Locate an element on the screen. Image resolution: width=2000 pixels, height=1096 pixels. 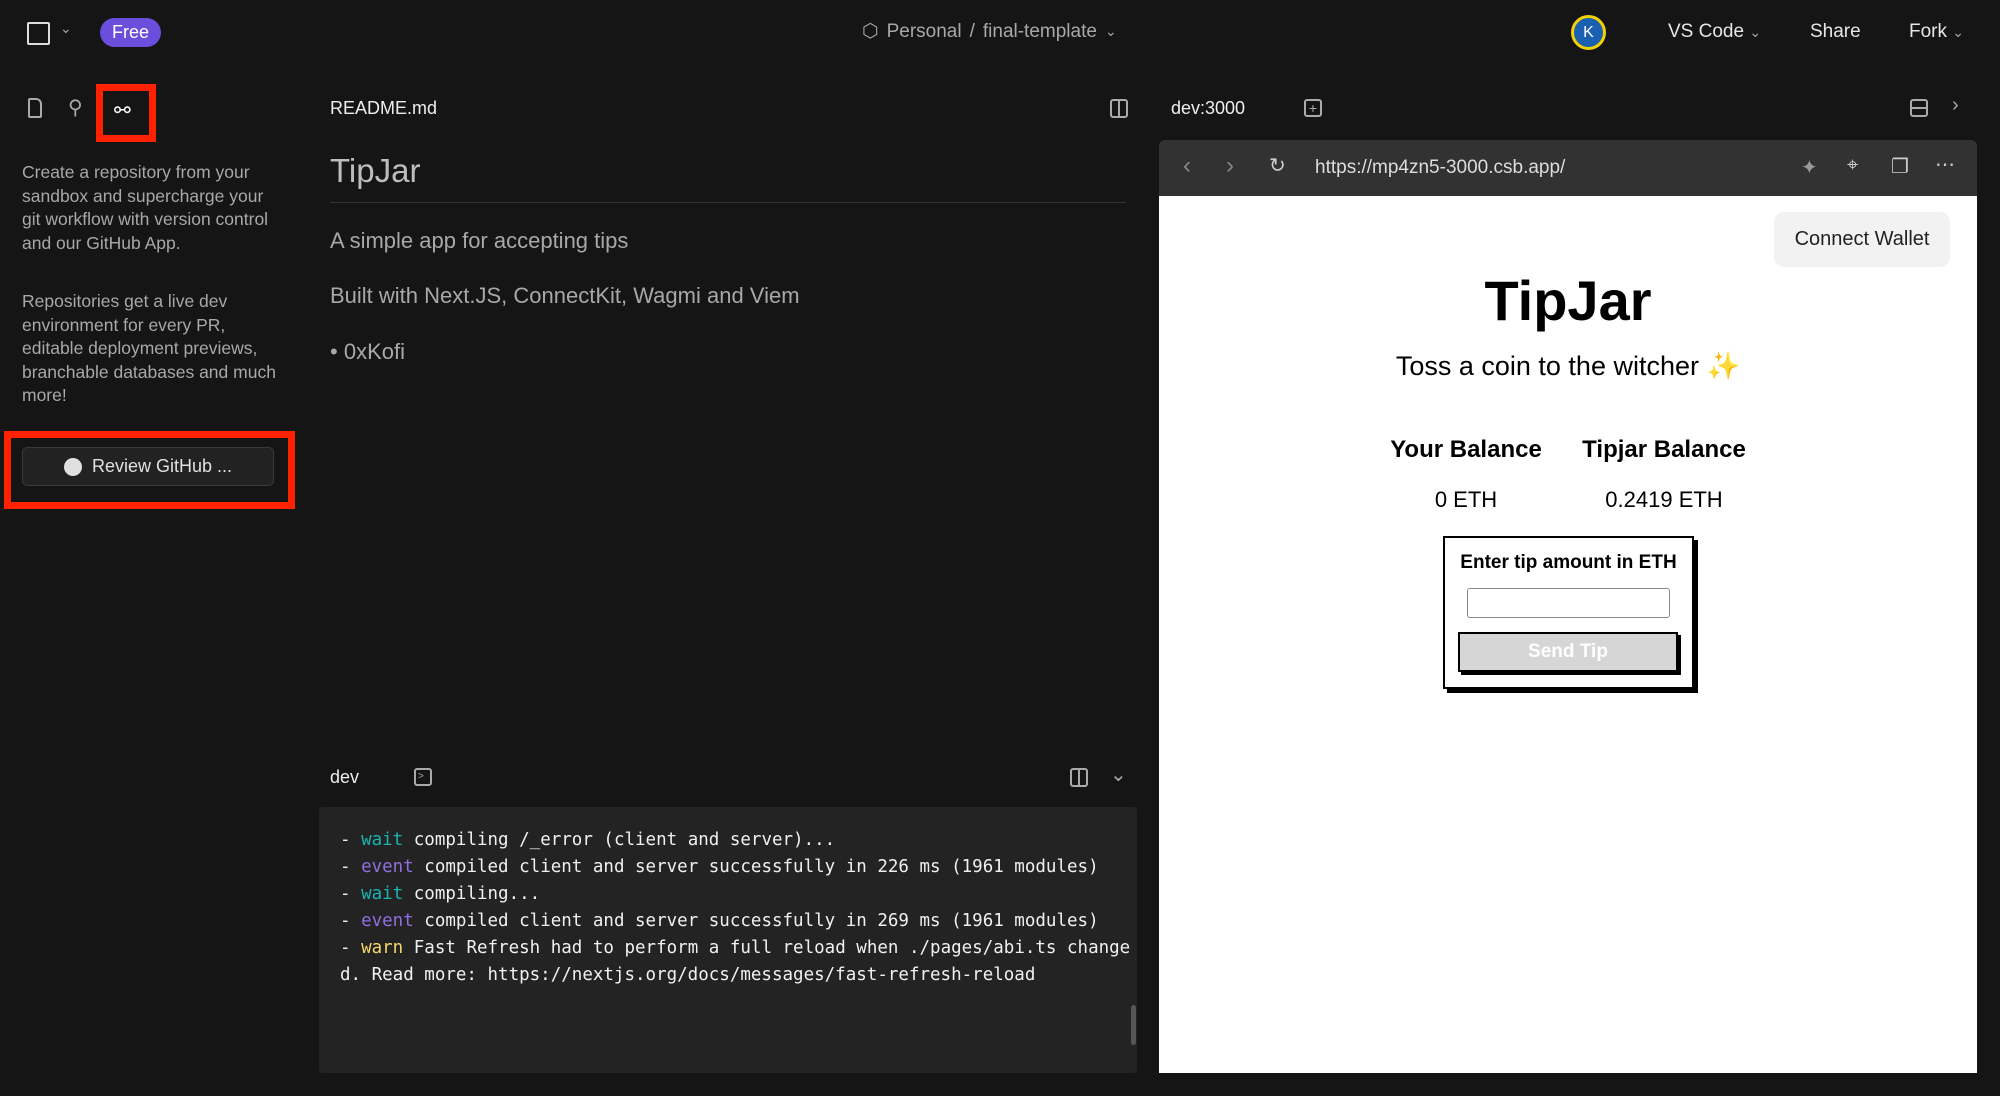
tip-label: Enter tip amount in ETH is located at coordinates (1568, 562).